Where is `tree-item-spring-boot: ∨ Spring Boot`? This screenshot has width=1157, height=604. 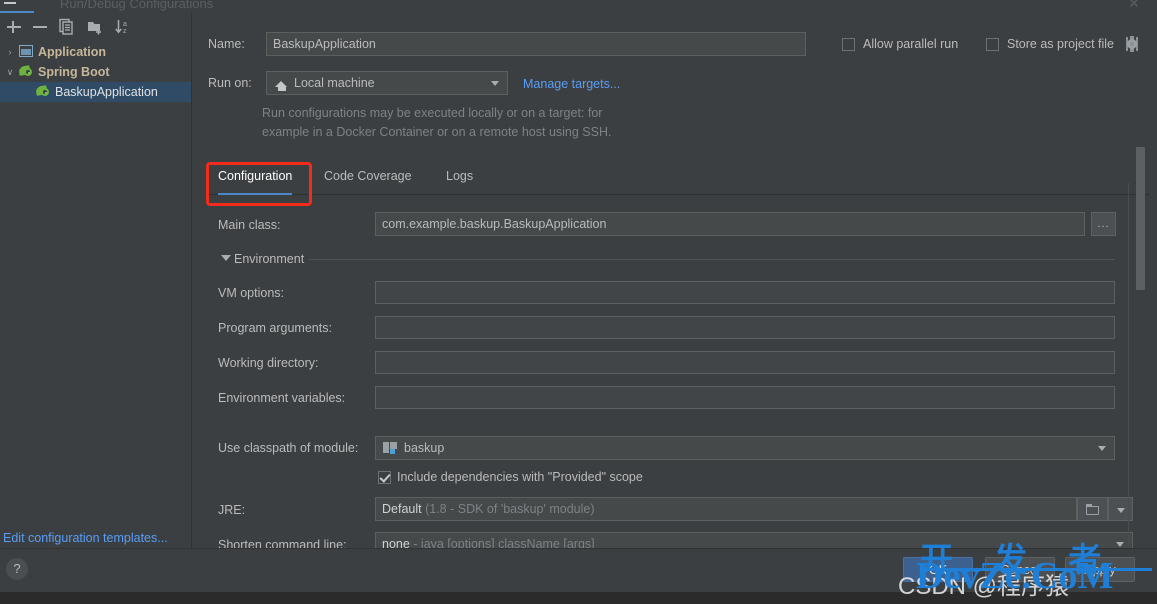 tree-item-spring-boot: ∨ Spring Boot is located at coordinates (95, 72).